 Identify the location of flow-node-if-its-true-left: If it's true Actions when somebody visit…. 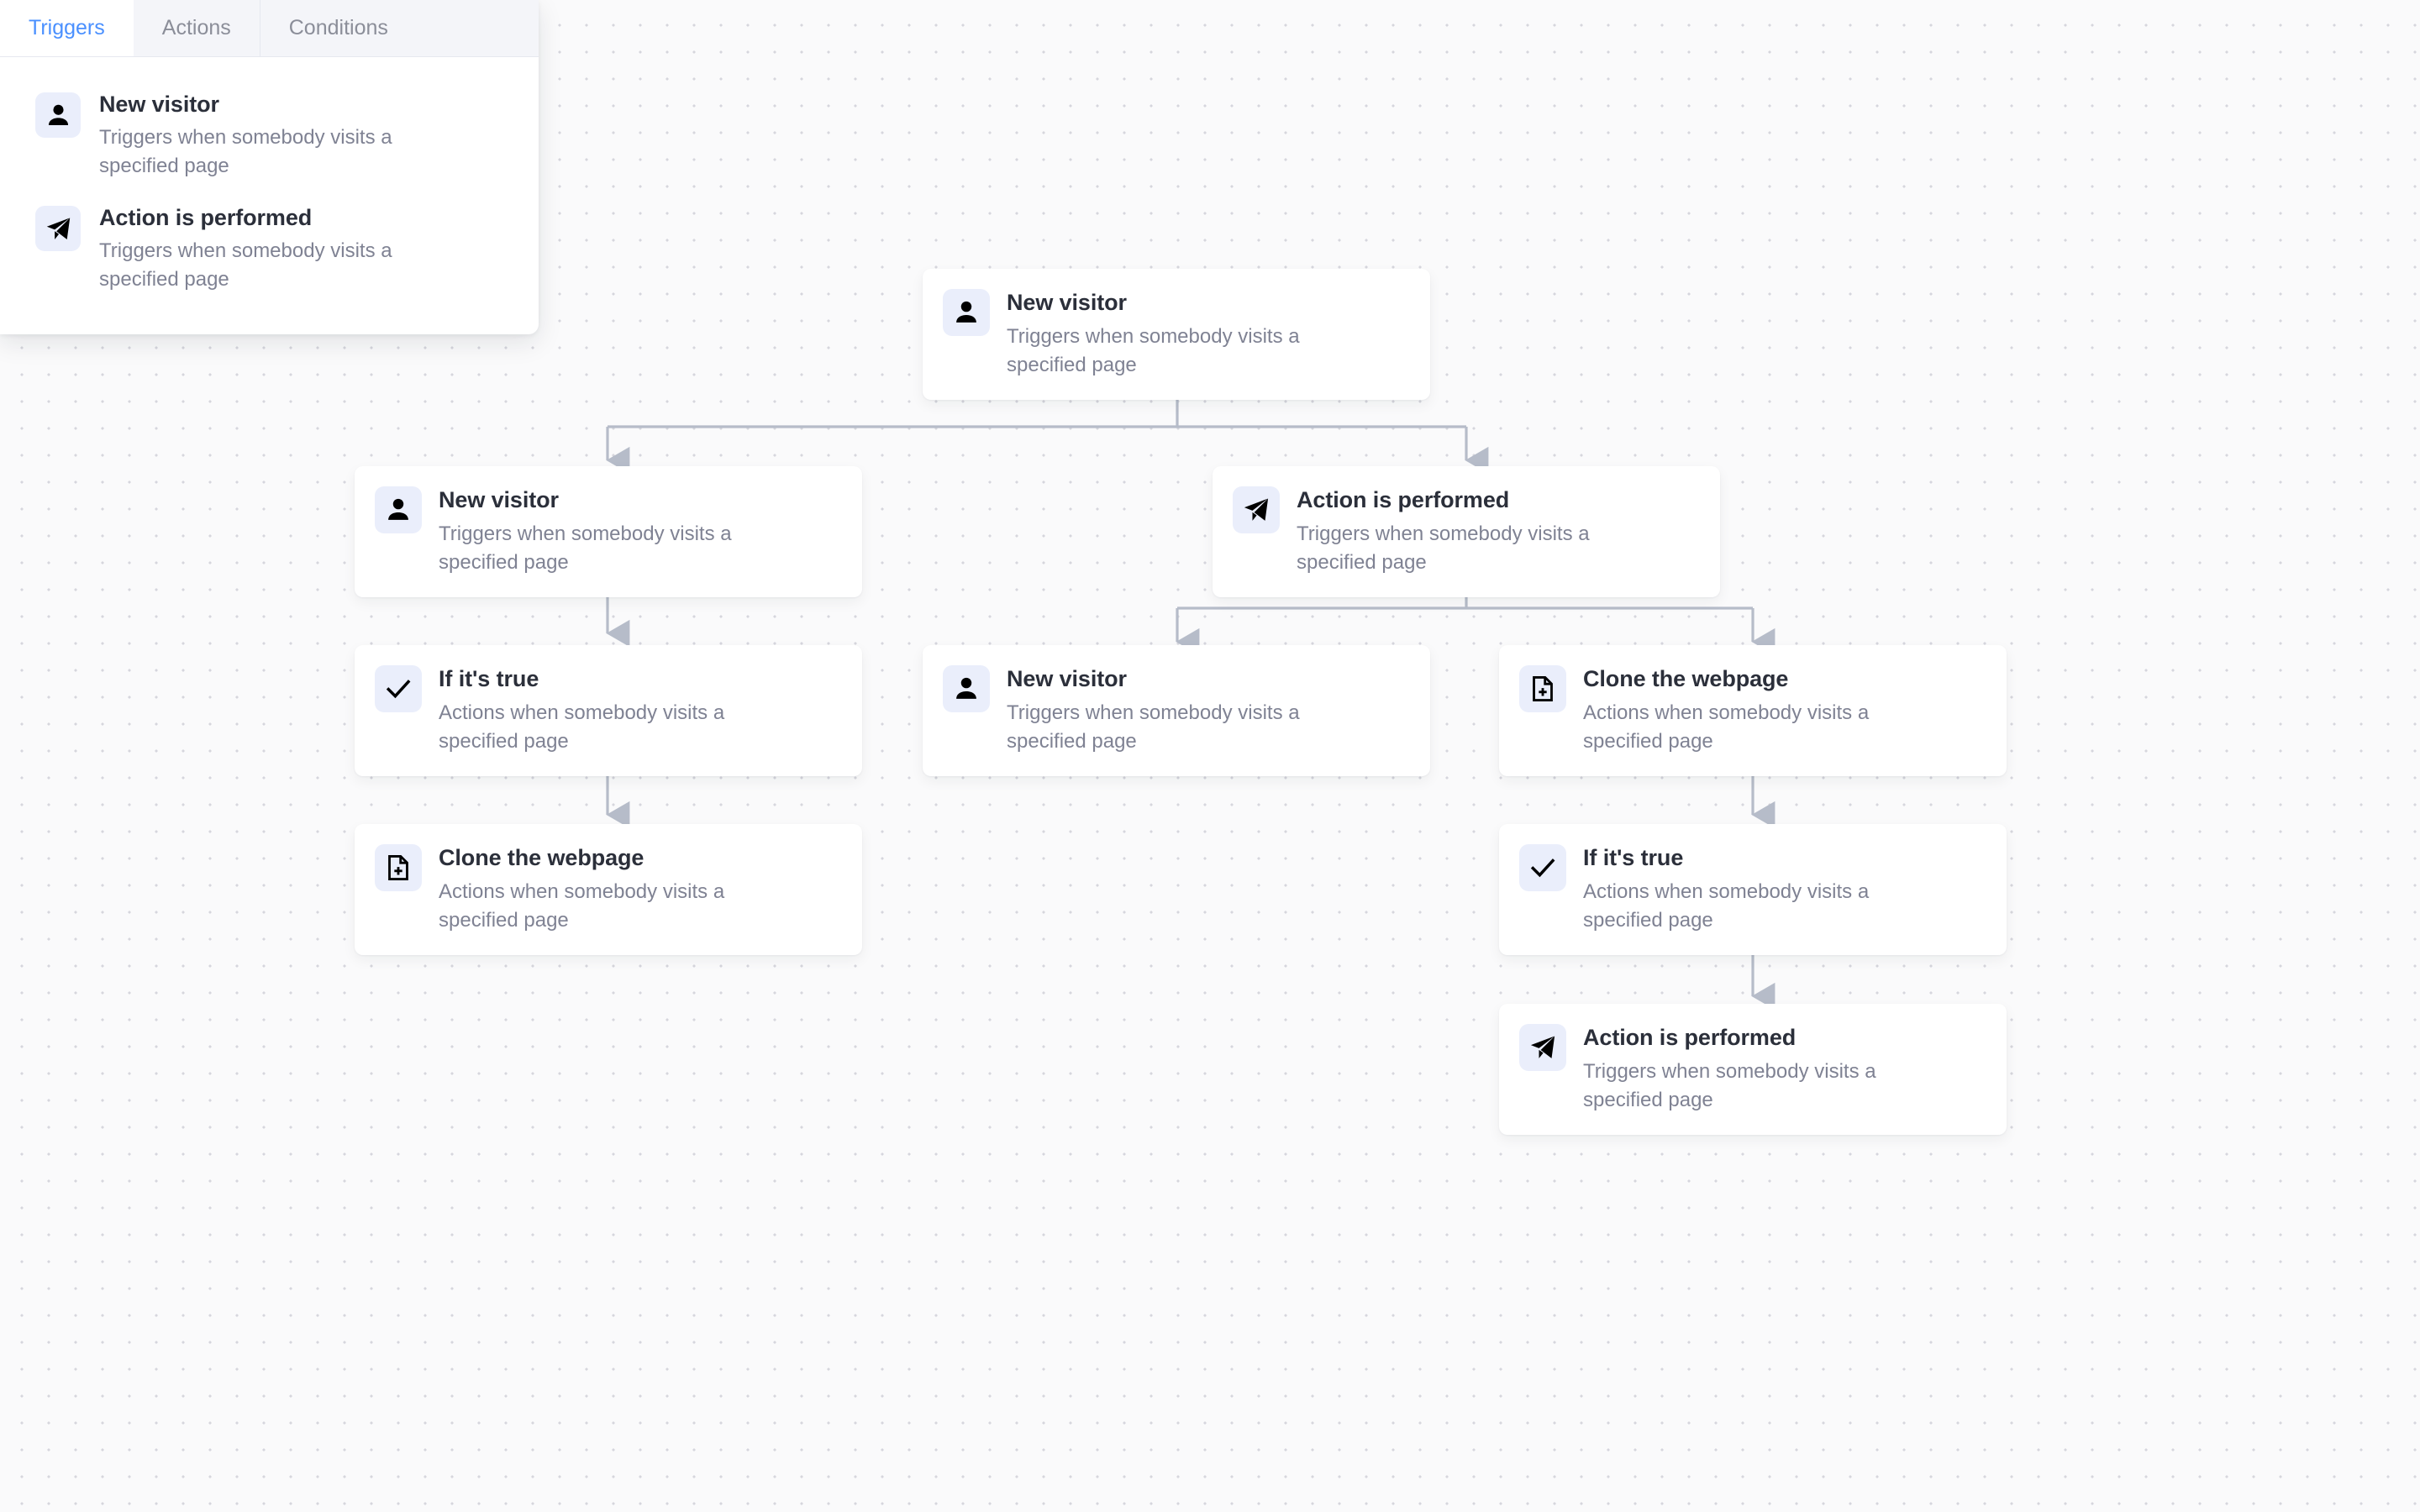
(608, 711).